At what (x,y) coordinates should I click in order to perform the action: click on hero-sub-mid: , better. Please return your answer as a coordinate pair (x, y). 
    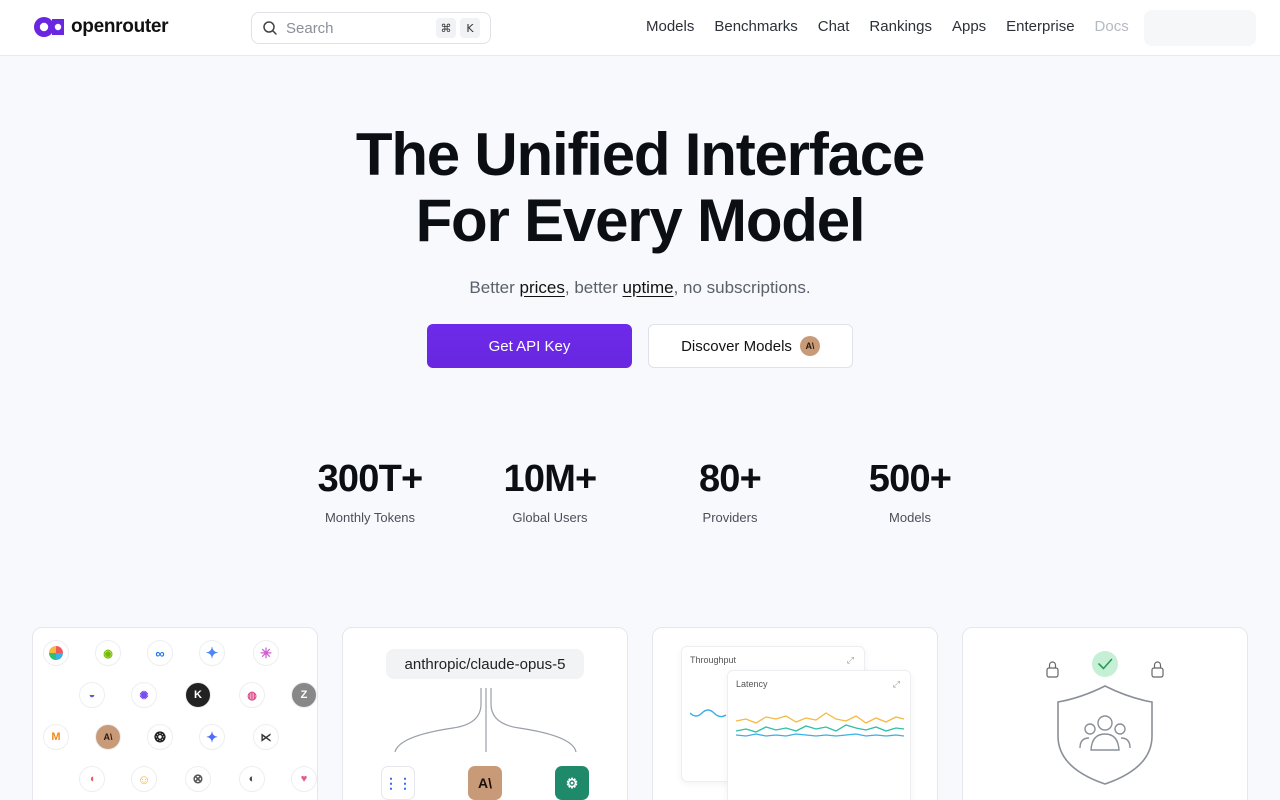
    Looking at the image, I should click on (591, 287).